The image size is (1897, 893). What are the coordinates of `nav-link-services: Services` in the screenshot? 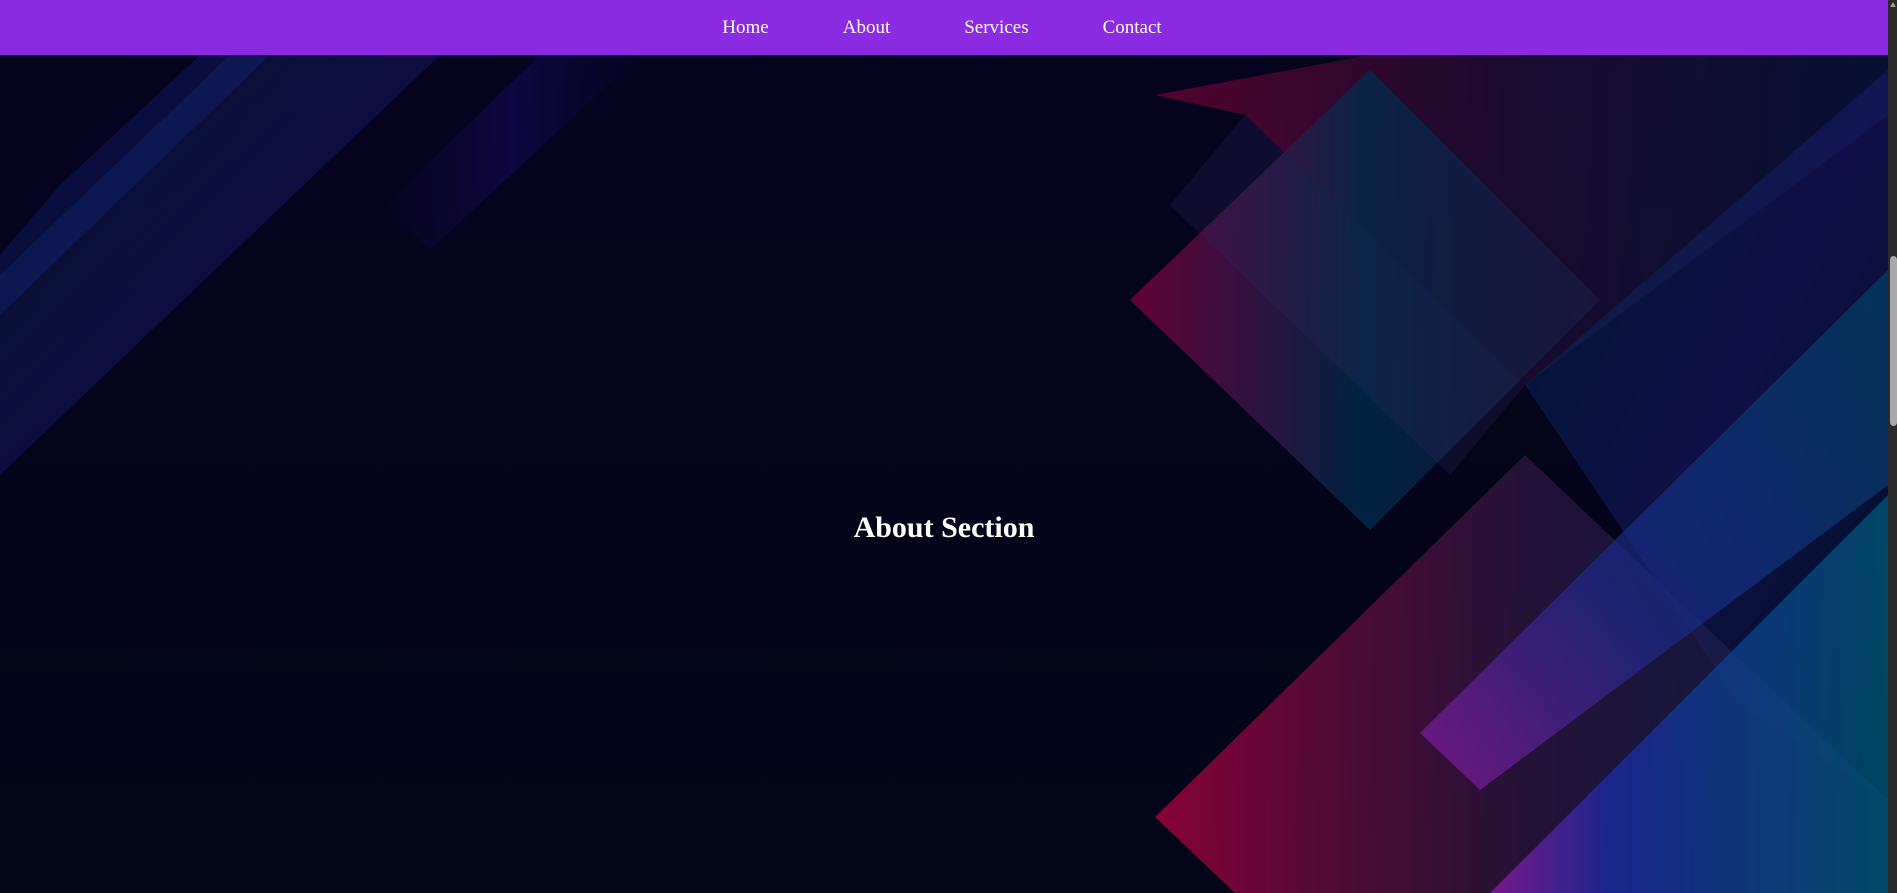 It's located at (996, 27).